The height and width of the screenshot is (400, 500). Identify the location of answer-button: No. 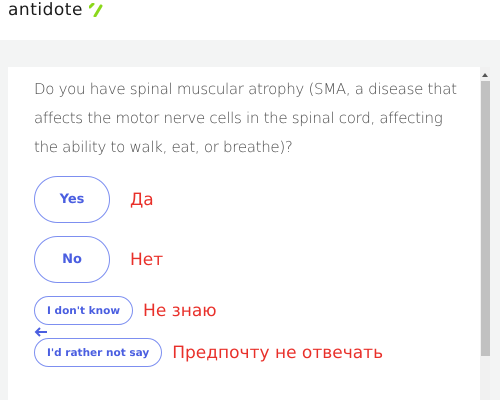
(72, 259).